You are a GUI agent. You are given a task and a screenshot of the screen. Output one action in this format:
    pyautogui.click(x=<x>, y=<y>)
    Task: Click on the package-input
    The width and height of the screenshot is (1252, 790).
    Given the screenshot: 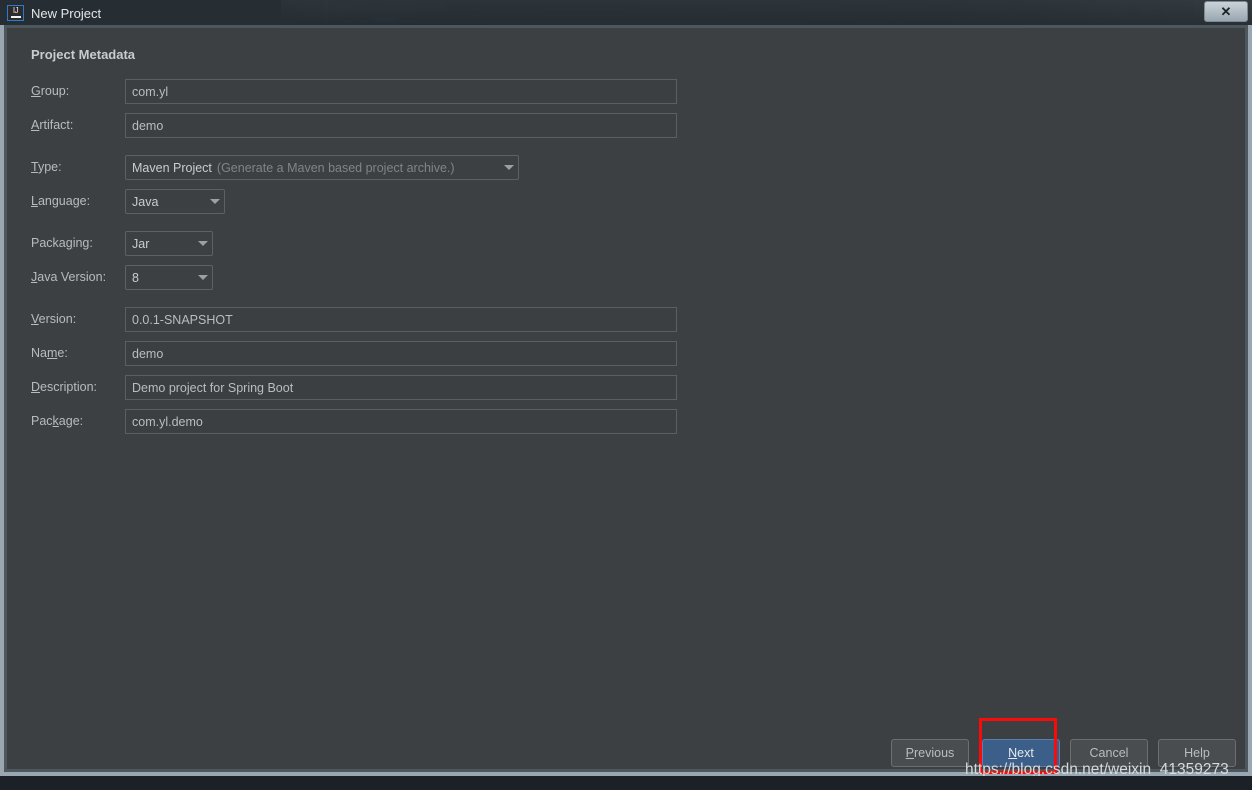 What is the action you would take?
    pyautogui.click(x=401, y=421)
    